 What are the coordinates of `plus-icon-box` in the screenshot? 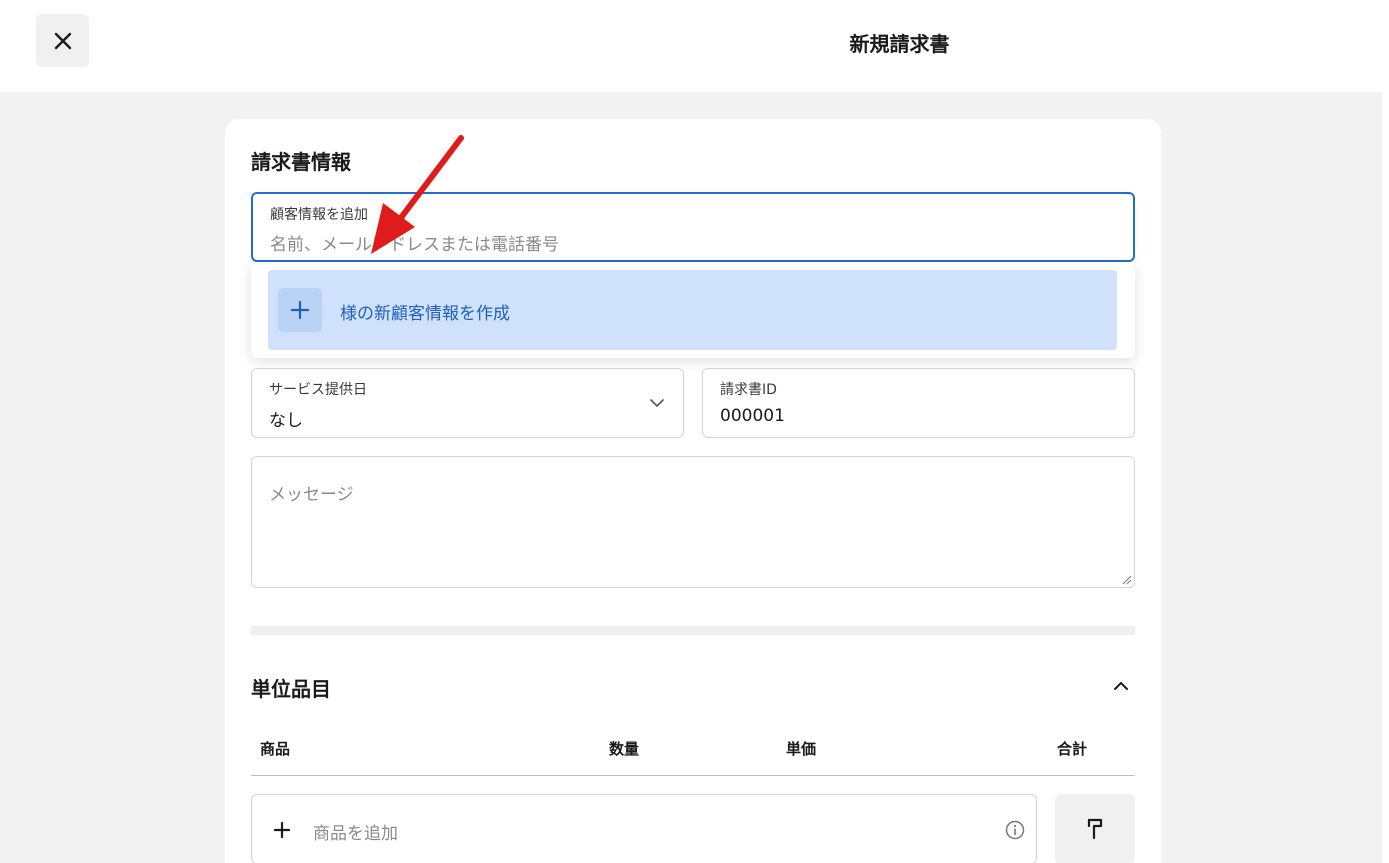 It's located at (300, 310).